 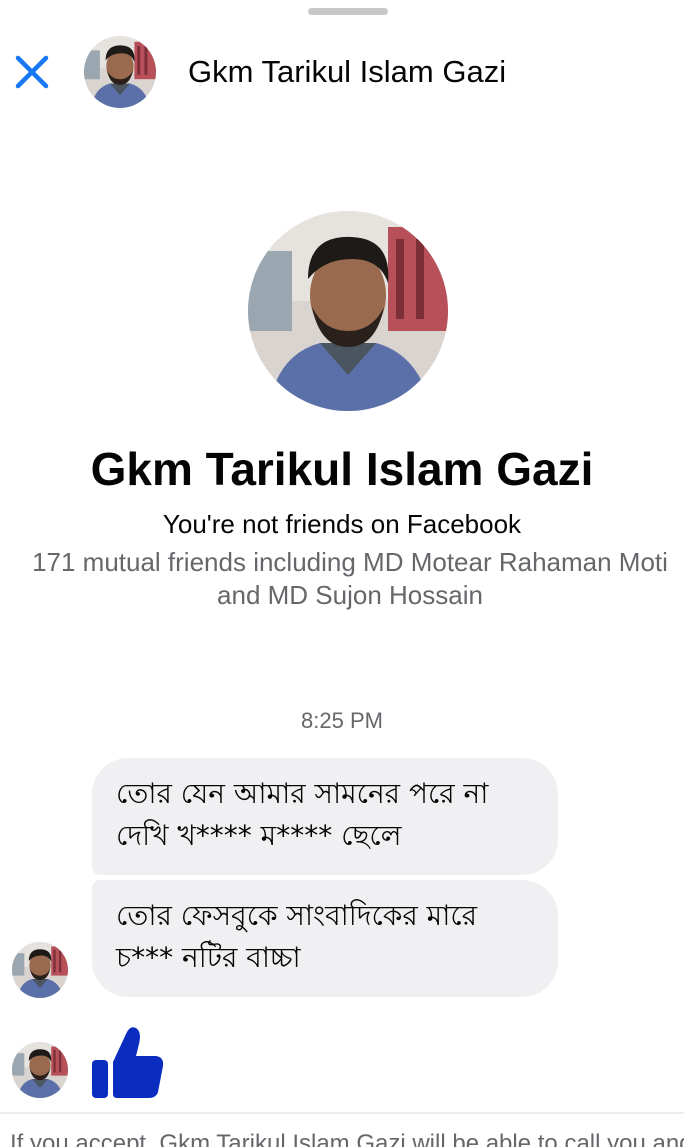 What do you see at coordinates (342, 720) in the screenshot?
I see `message-timestamp: 8:25 PM` at bounding box center [342, 720].